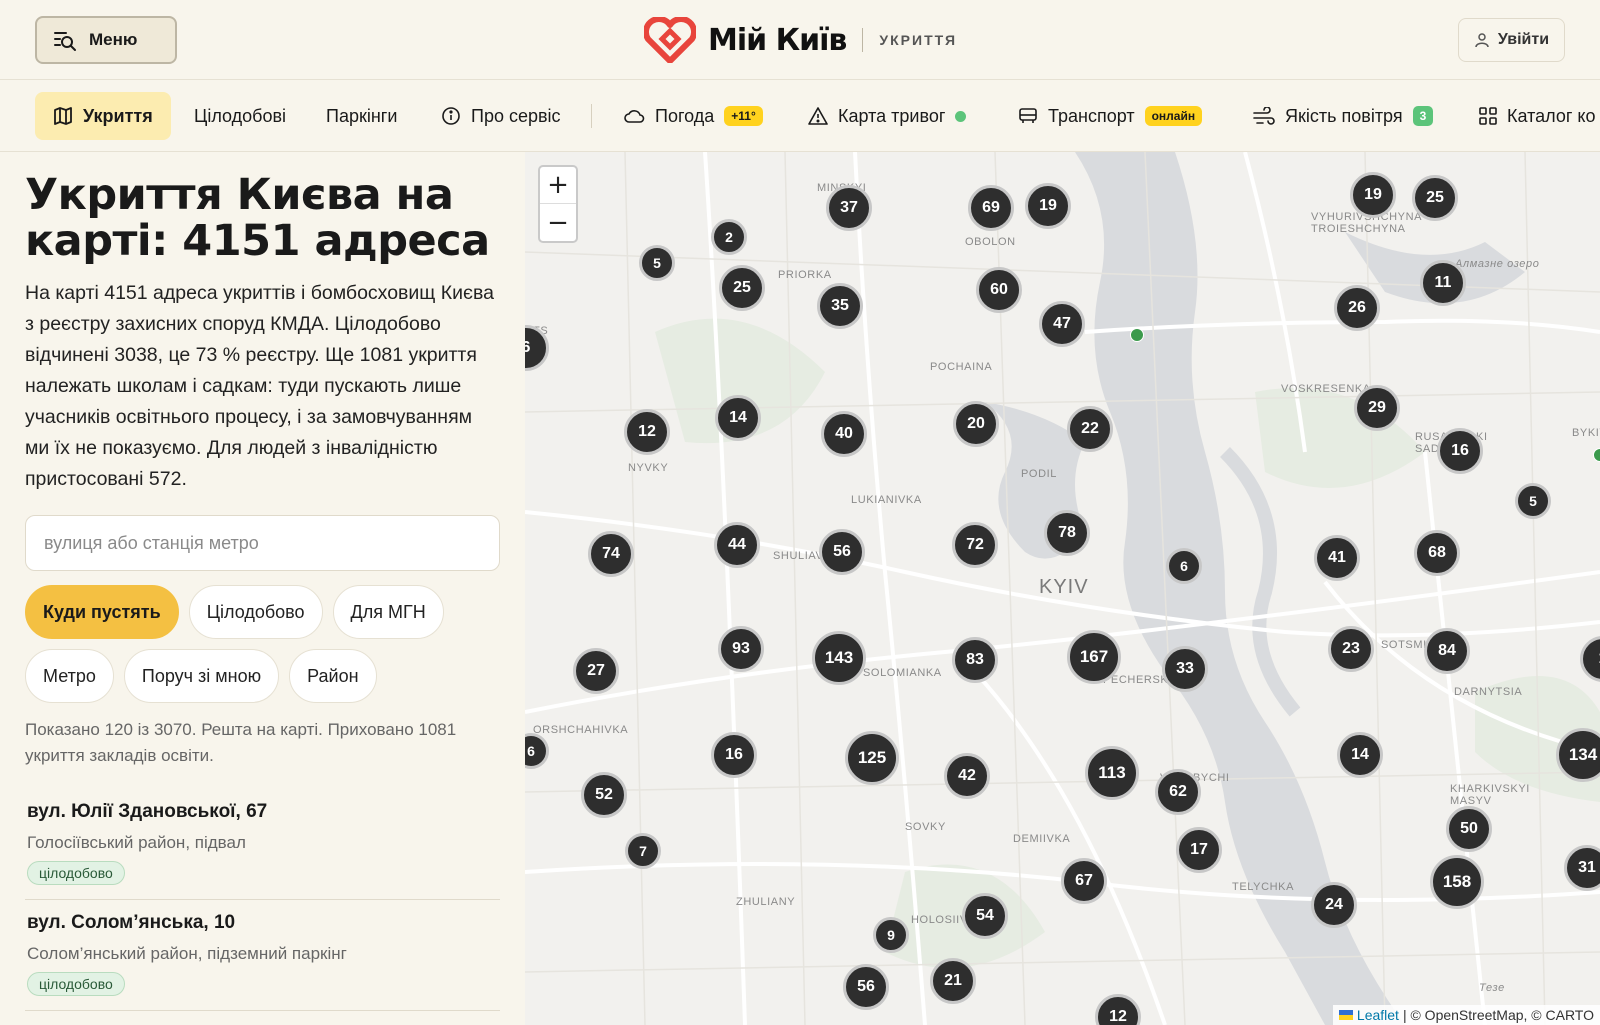 Image resolution: width=1600 pixels, height=1025 pixels. What do you see at coordinates (255, 612) in the screenshot?
I see `filter-round-the-clock: Цілодобово` at bounding box center [255, 612].